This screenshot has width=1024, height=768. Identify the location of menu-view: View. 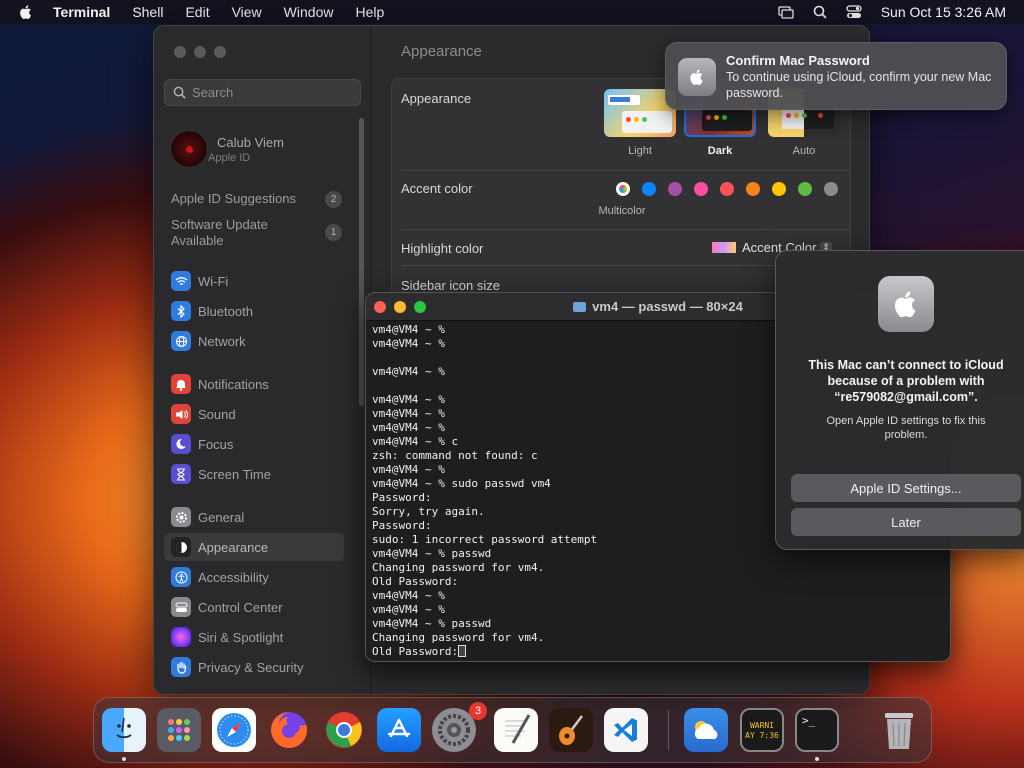
(247, 12).